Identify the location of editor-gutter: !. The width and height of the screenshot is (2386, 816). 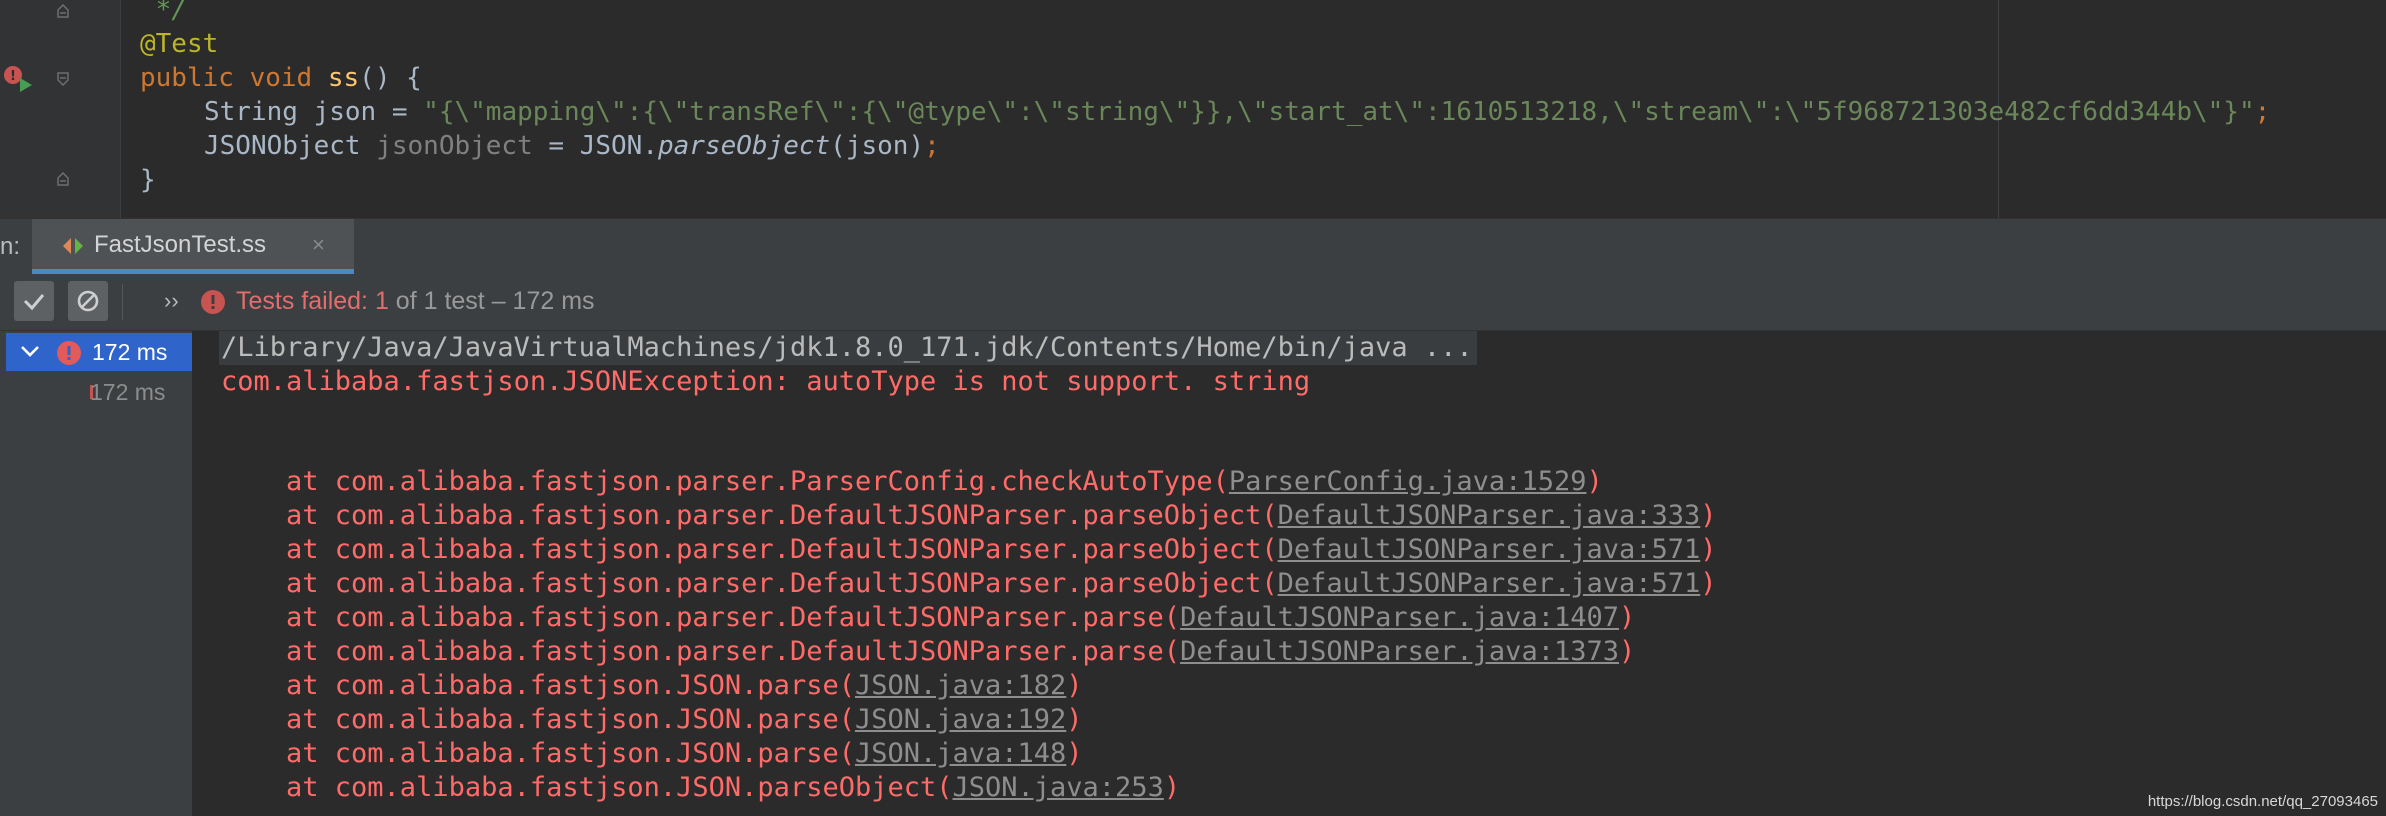
(60, 109).